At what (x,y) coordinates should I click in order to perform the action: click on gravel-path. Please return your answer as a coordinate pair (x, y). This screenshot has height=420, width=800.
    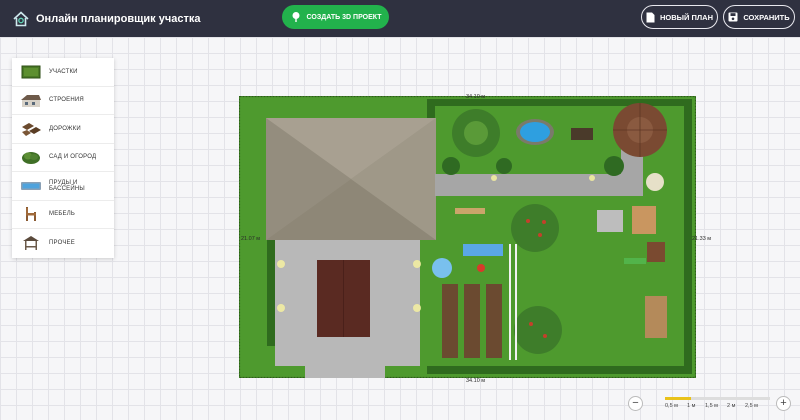
    Looking at the image, I should click on (539, 185).